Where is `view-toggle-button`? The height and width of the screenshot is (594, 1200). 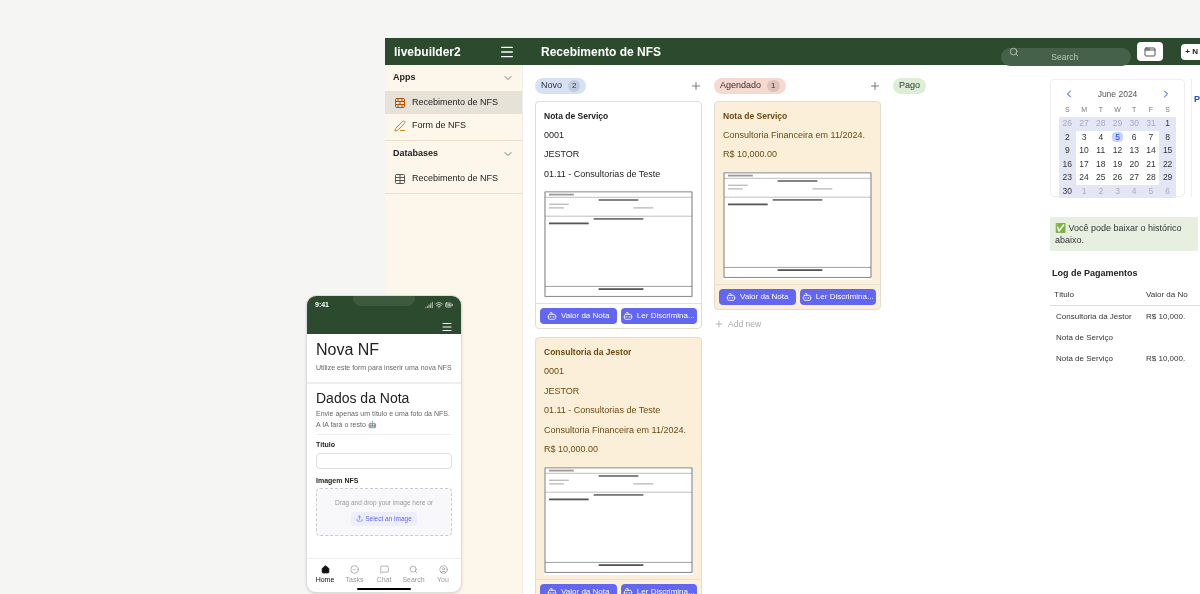 view-toggle-button is located at coordinates (1150, 51).